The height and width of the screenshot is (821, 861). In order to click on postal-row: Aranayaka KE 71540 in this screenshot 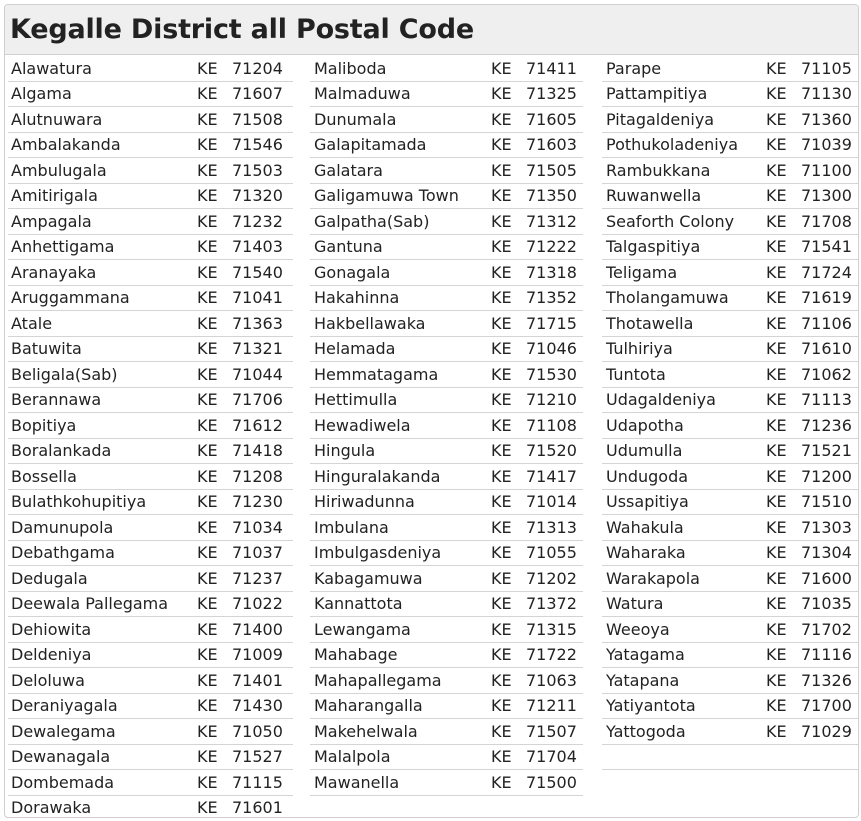, I will do `click(150, 273)`.